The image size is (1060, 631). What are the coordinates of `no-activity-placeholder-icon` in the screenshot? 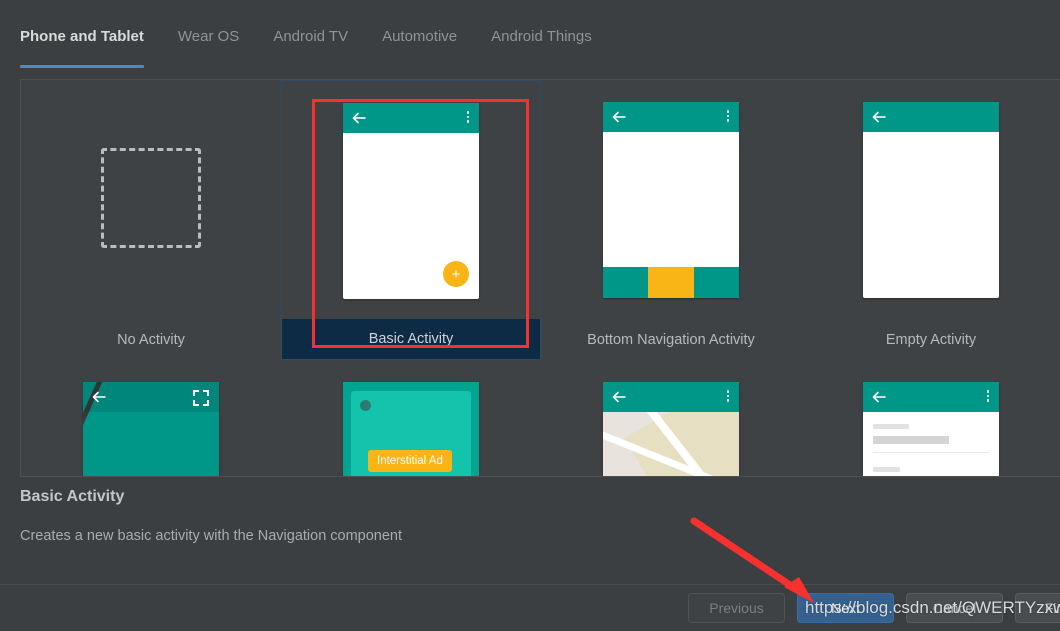 It's located at (151, 198).